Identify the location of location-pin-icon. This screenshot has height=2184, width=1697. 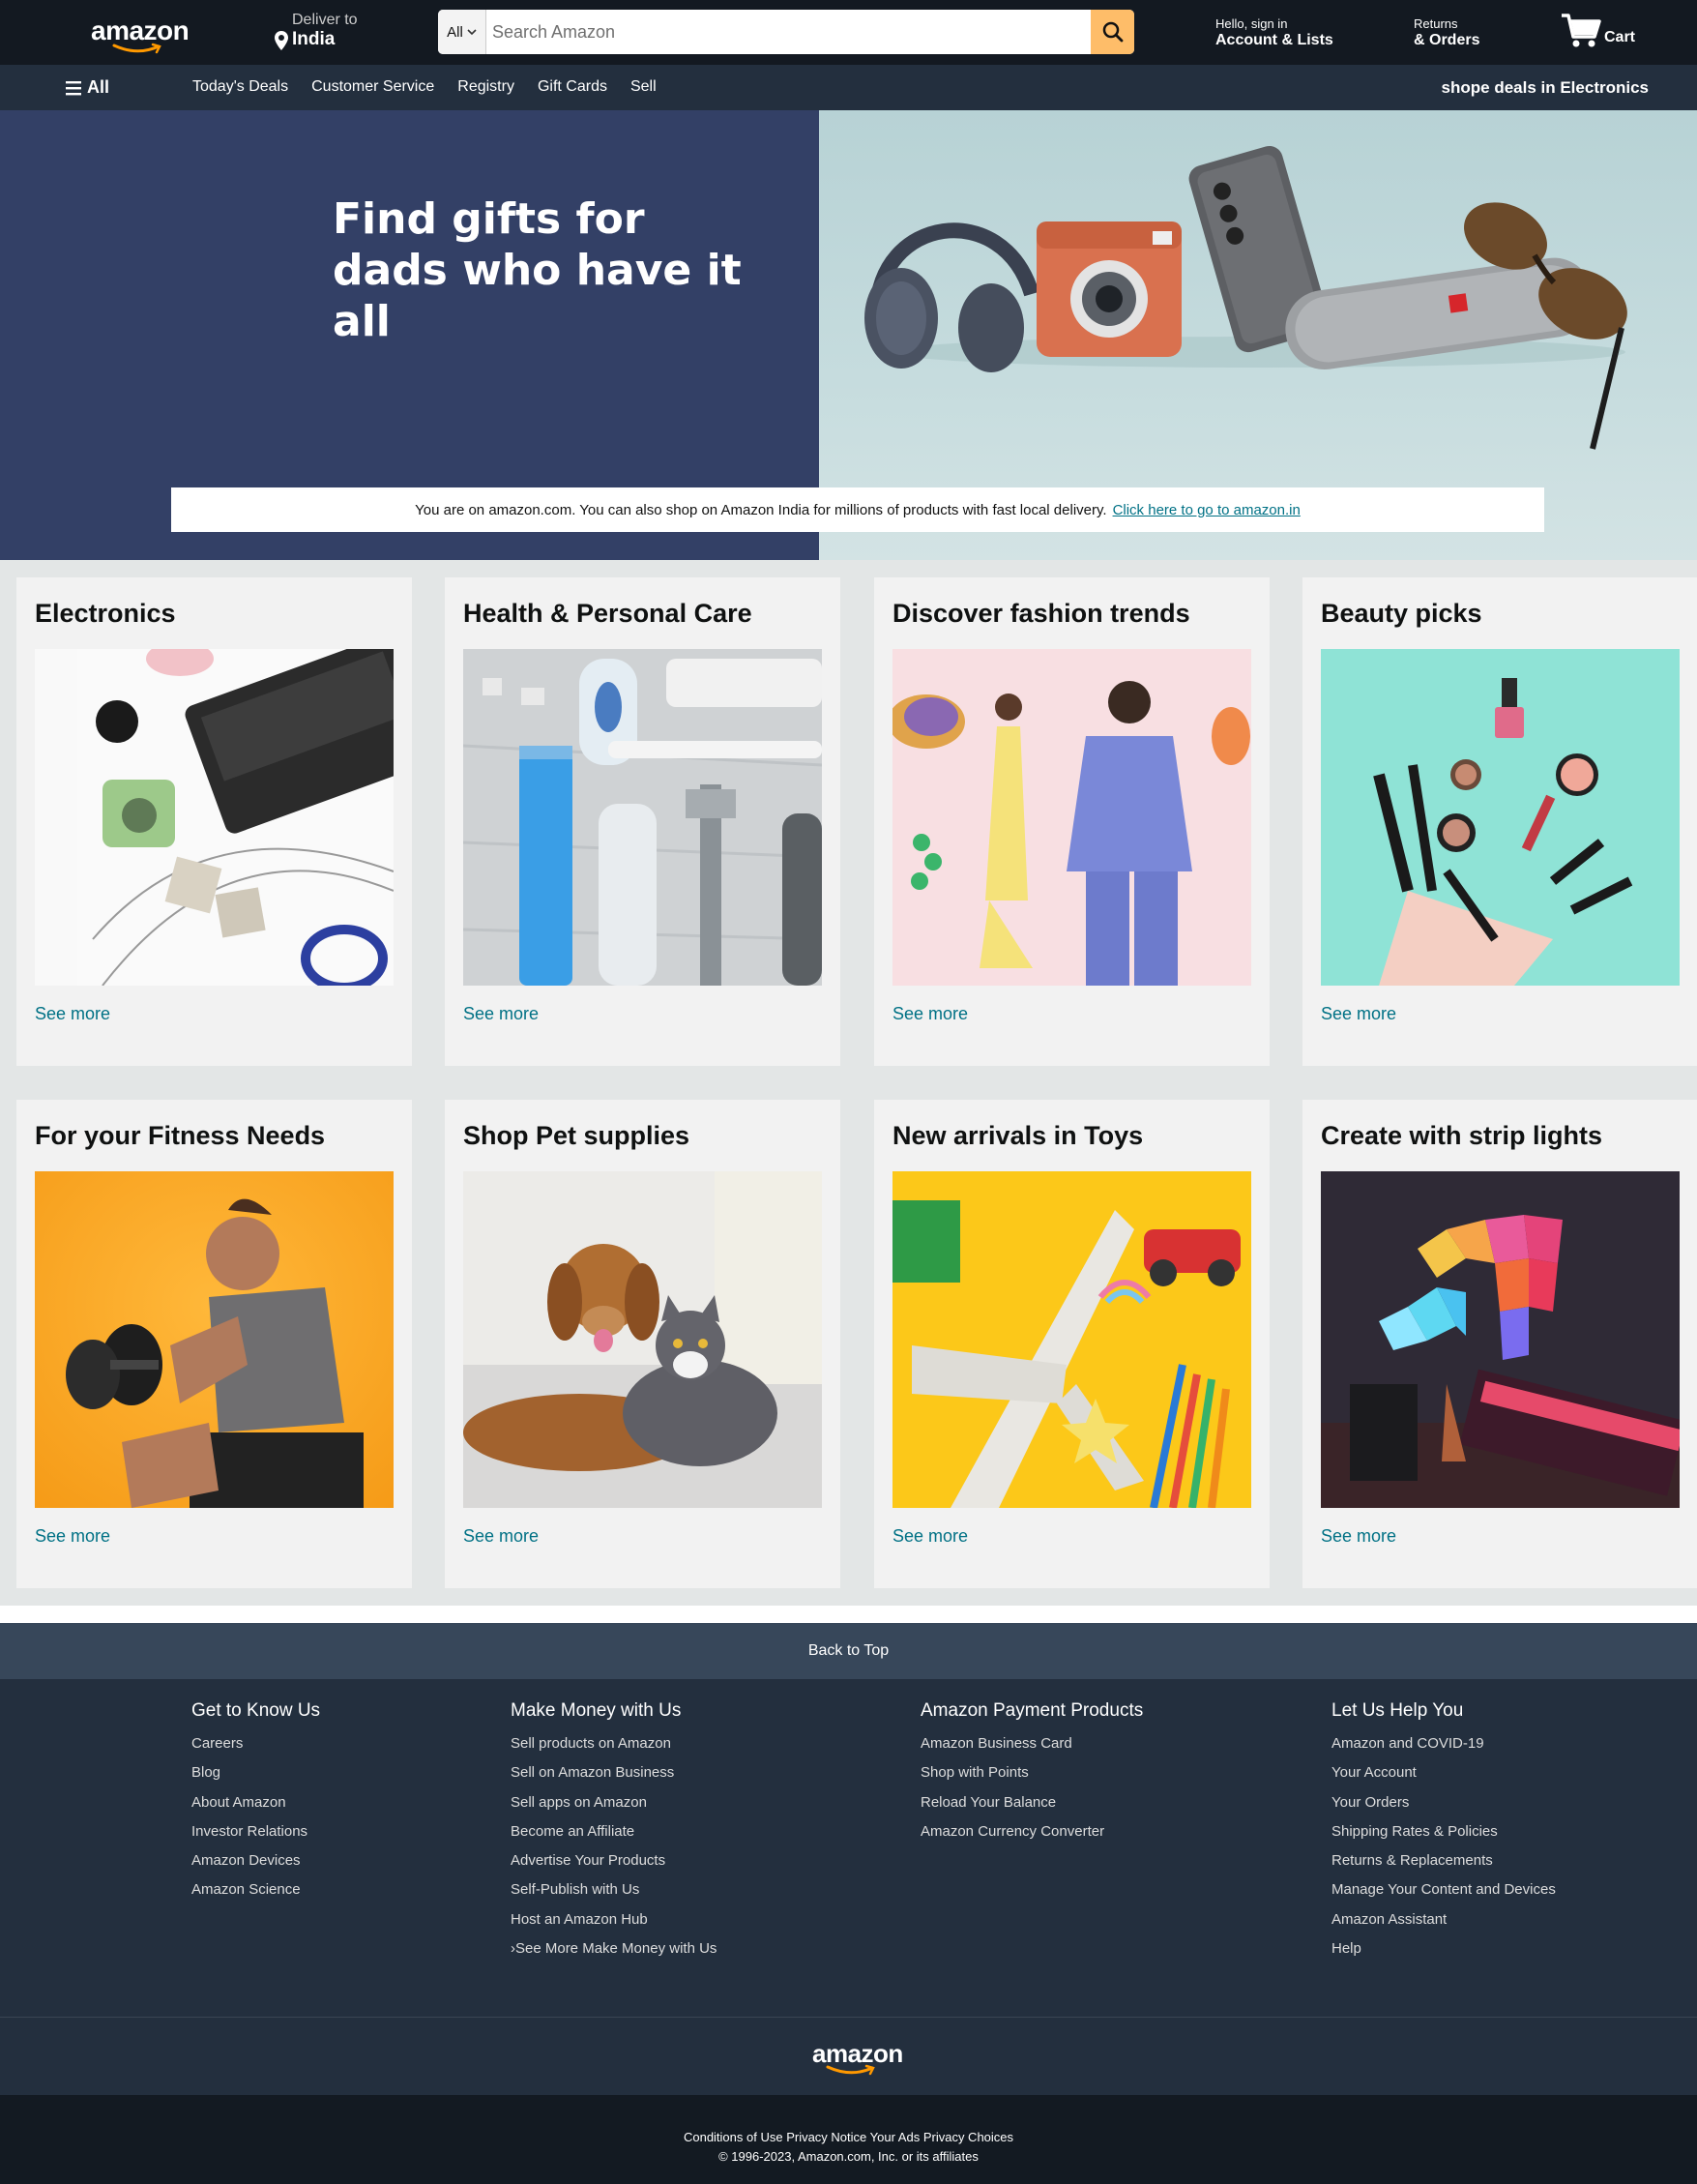
(281, 41).